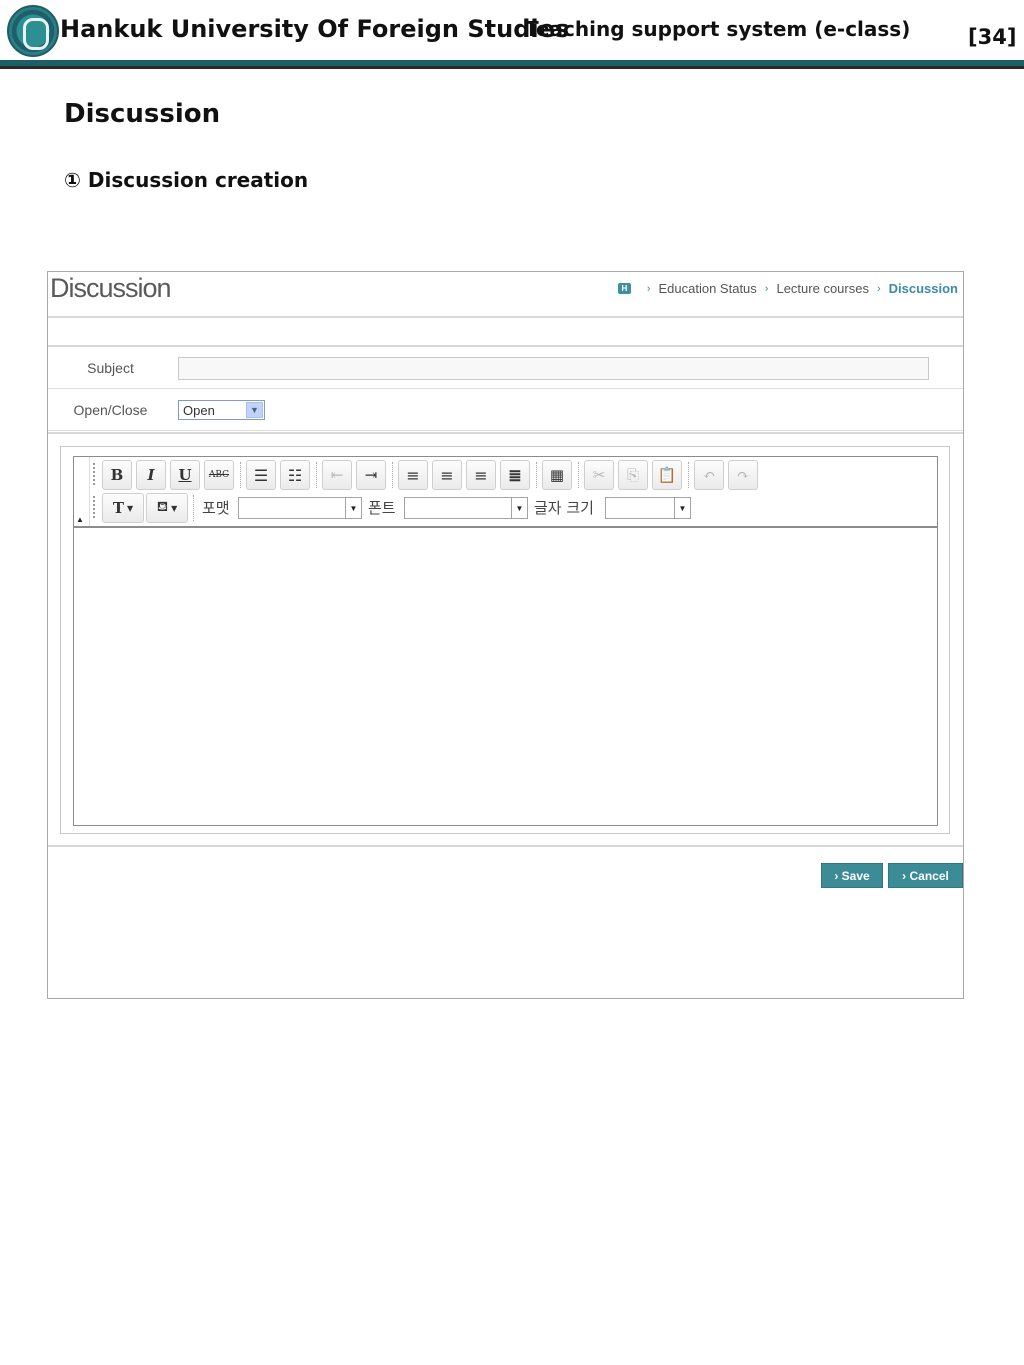  I want to click on slide-subtitle: ① Discussion creation, so click(186, 180).